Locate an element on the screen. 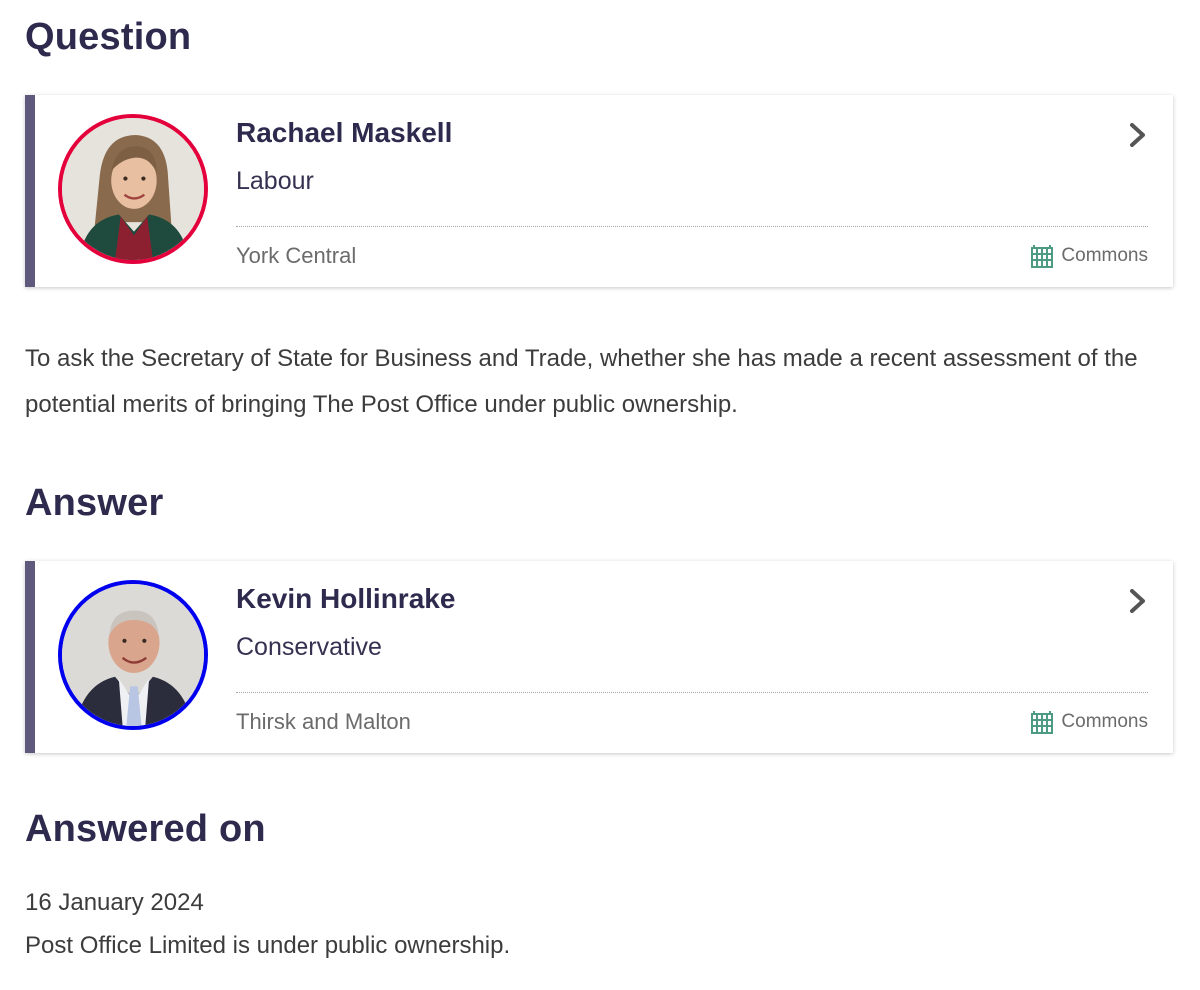 This screenshot has height=990, width=1200. answered-date: 16 January 2024 is located at coordinates (114, 902).